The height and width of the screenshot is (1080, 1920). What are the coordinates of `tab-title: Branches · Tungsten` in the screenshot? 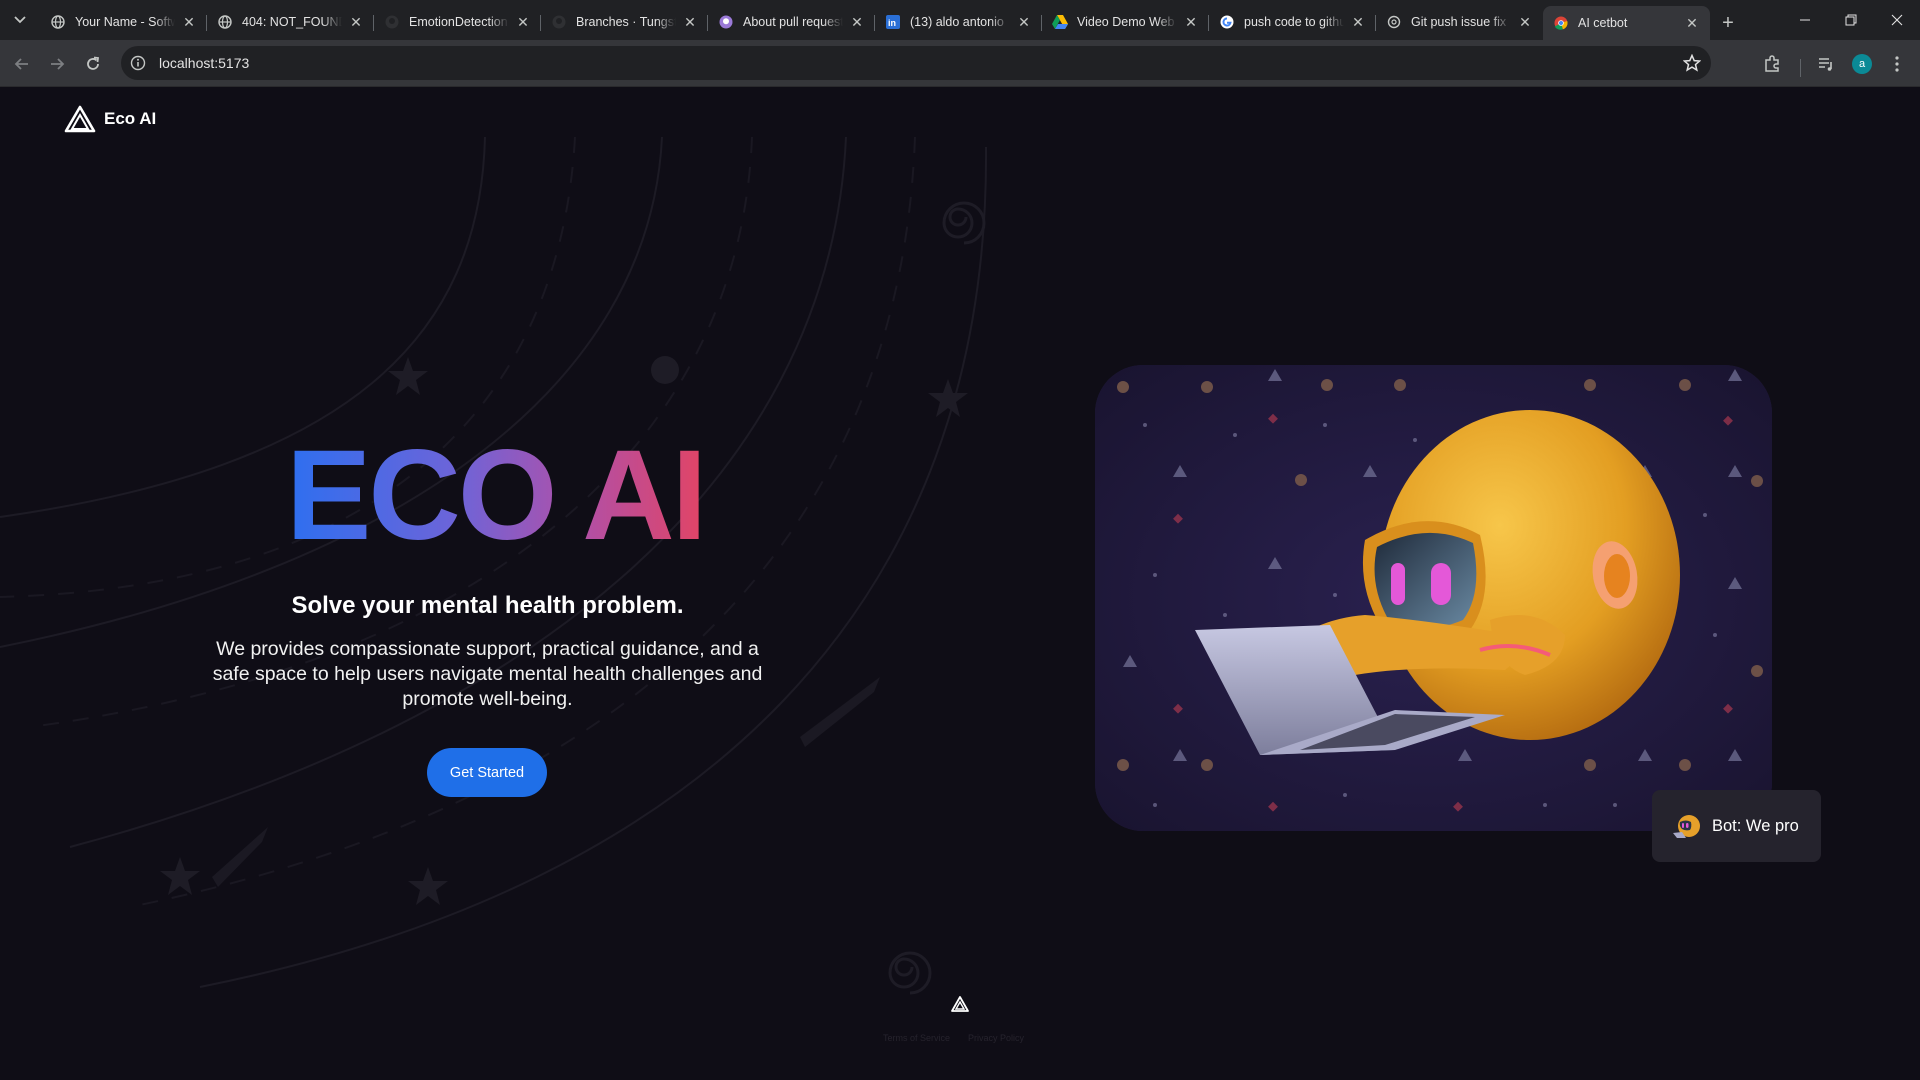 It's located at (626, 22).